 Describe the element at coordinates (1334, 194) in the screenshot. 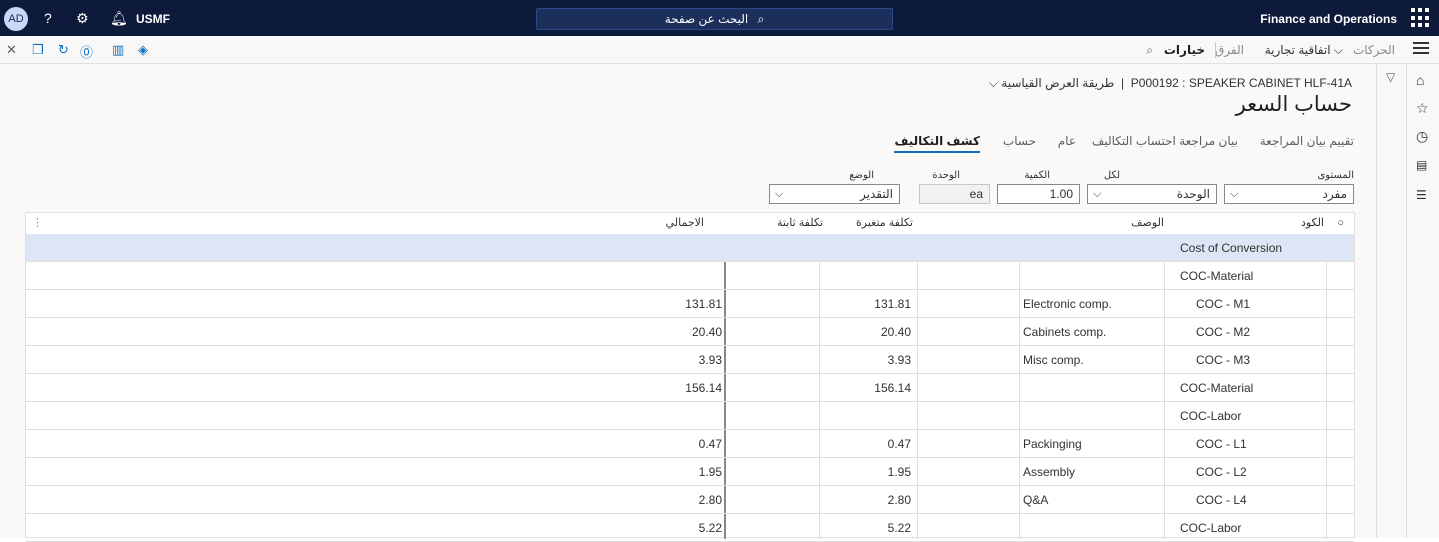

I see `level-value: مفرد` at that location.